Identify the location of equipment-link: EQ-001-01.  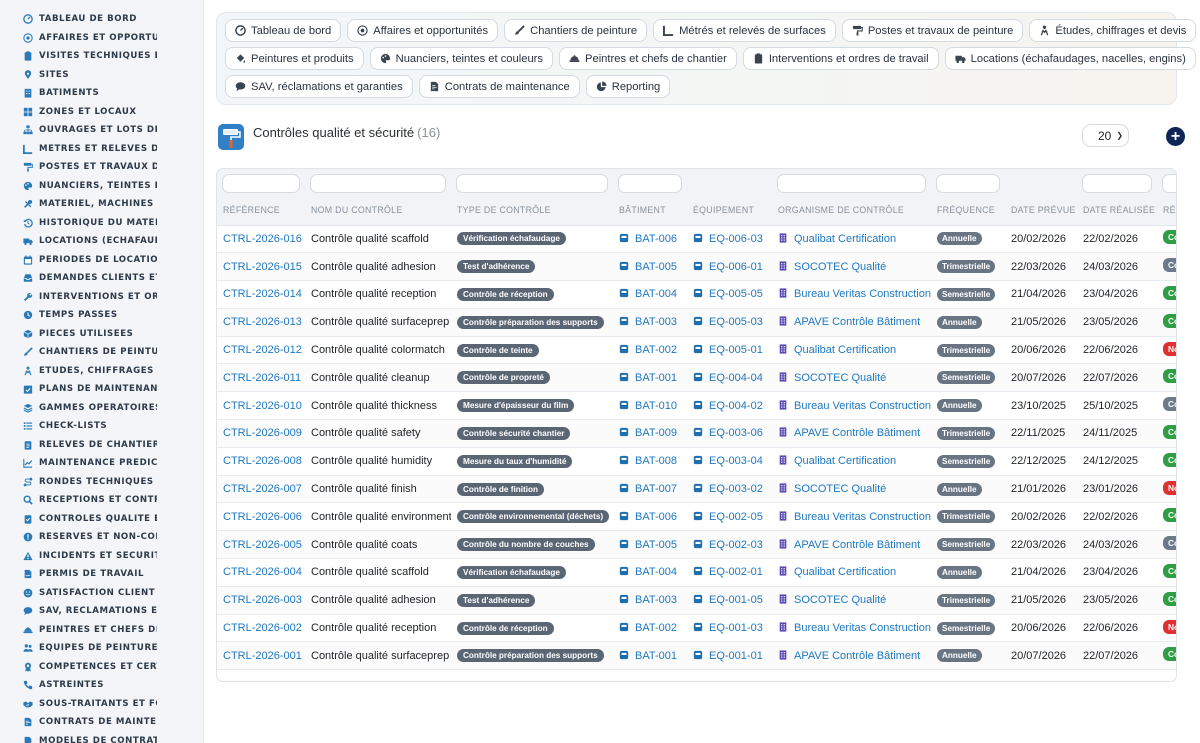
(736, 656).